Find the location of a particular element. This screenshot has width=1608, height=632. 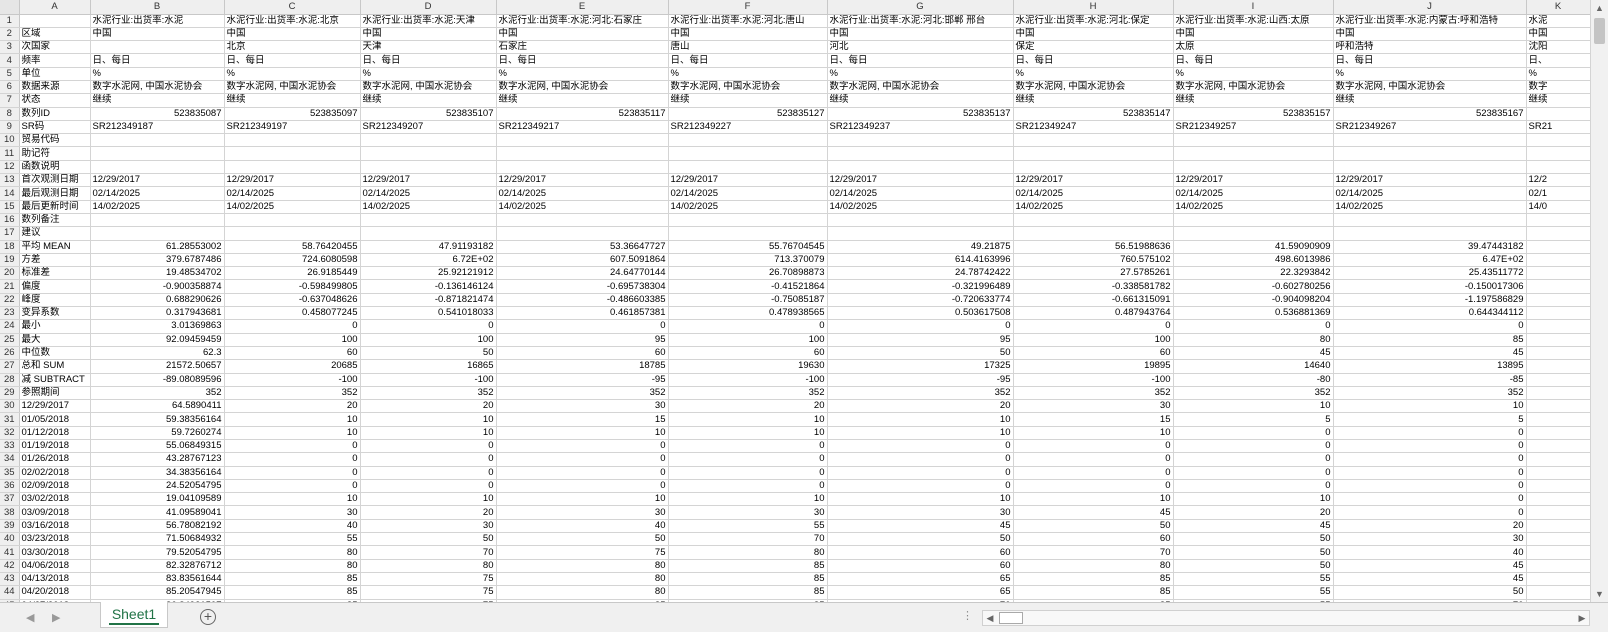

data-cell: -95 is located at coordinates (920, 380).